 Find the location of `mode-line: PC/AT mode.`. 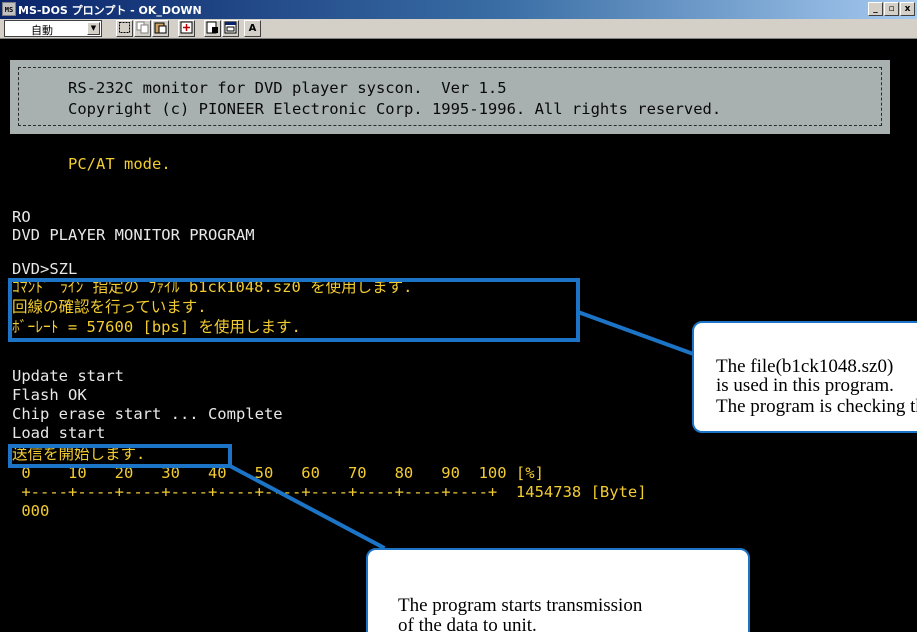

mode-line: PC/AT mode. is located at coordinates (119, 164).